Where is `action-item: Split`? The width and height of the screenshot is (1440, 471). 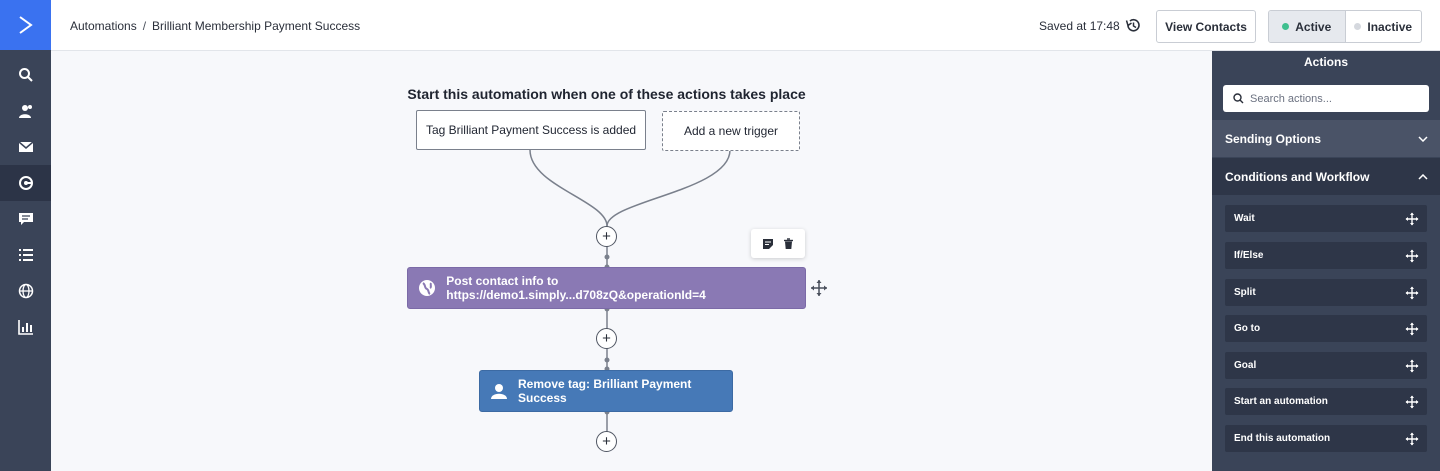
action-item: Split is located at coordinates (1326, 292).